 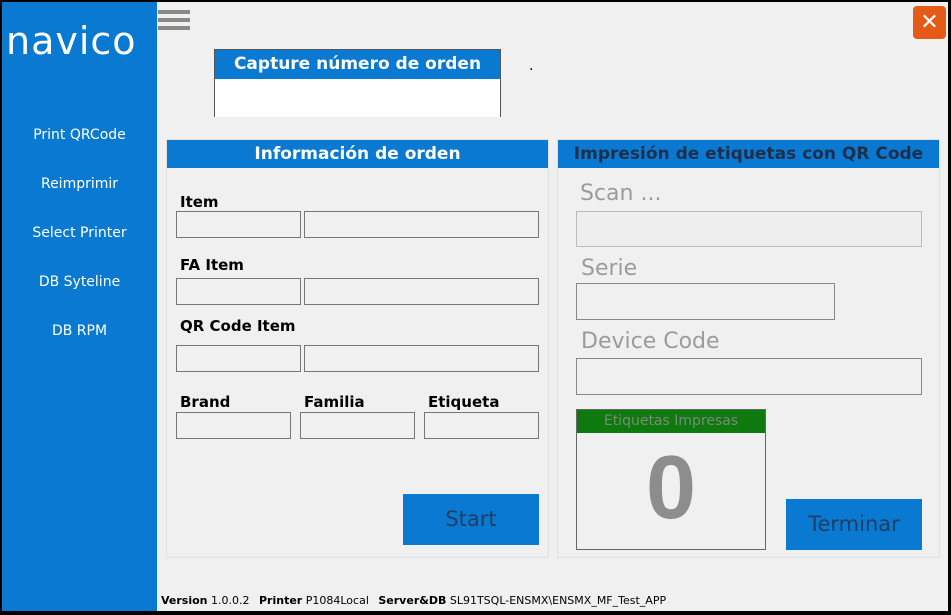 I want to click on server-label: Server&DB, so click(x=412, y=600).